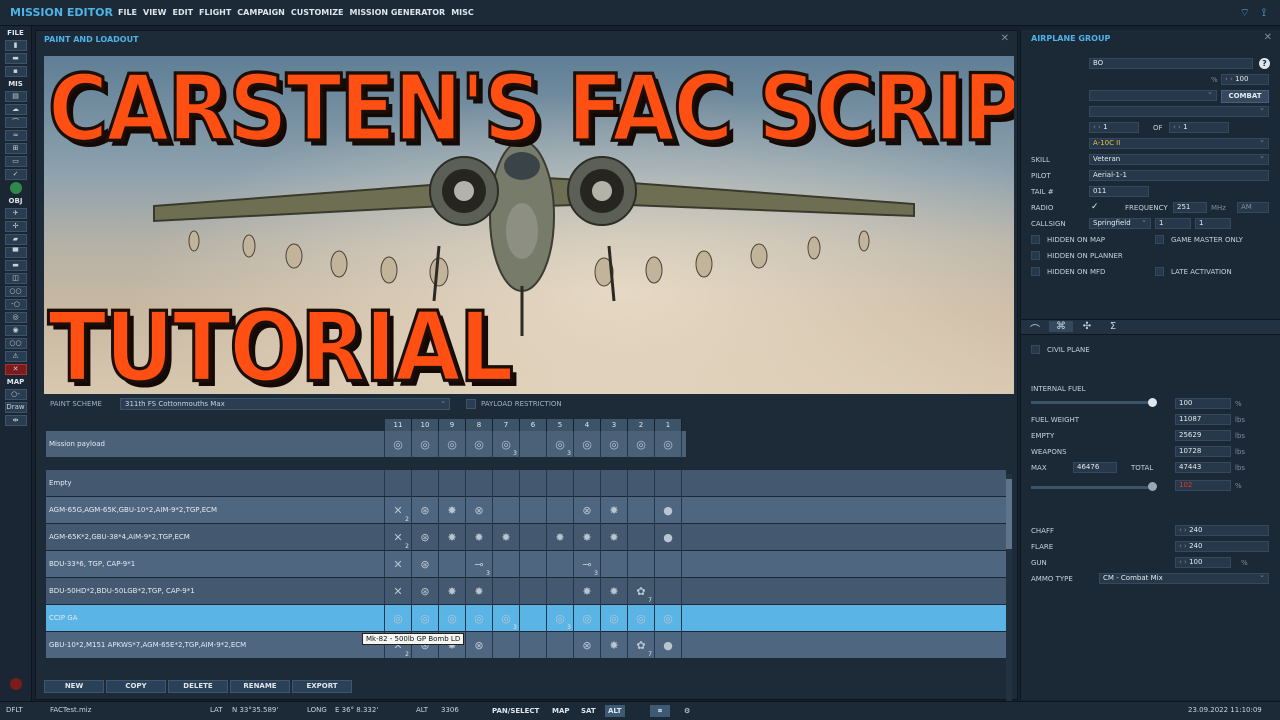 The width and height of the screenshot is (1280, 720). What do you see at coordinates (322, 686) in the screenshot?
I see `export-button: EXPORT` at bounding box center [322, 686].